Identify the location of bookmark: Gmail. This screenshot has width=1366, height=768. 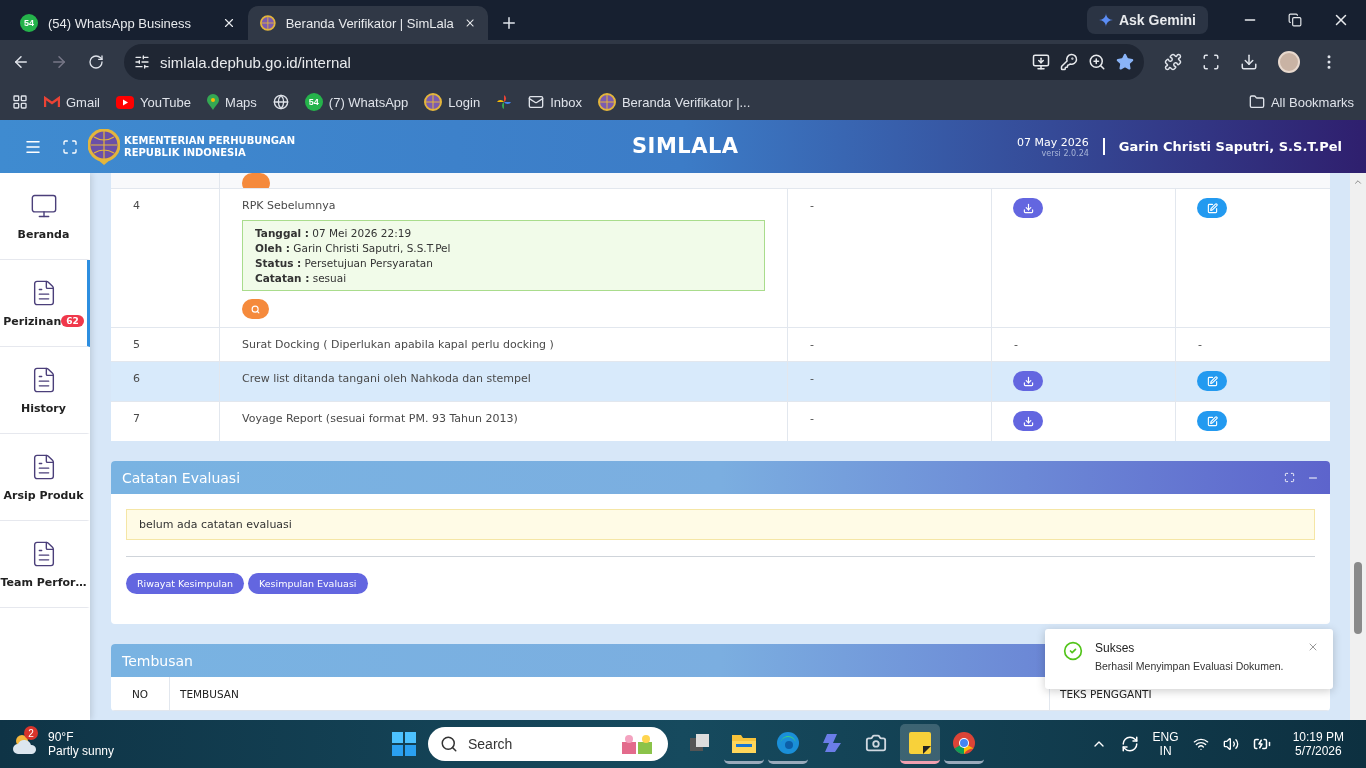
(72, 102).